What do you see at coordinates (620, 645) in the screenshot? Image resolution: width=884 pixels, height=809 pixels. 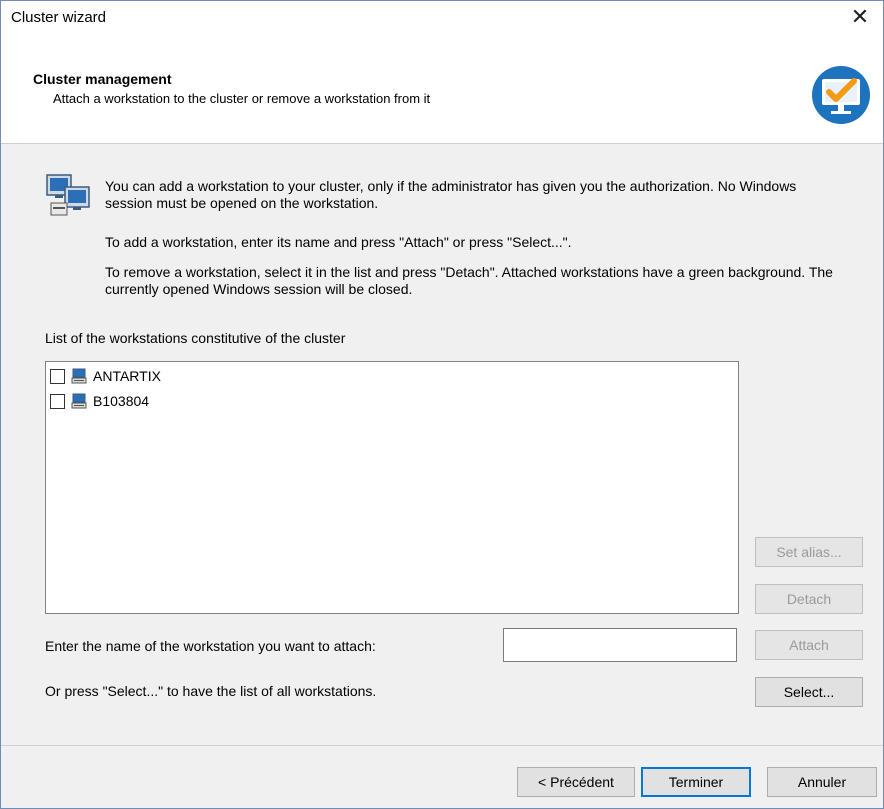 I see `workstation-name-input` at bounding box center [620, 645].